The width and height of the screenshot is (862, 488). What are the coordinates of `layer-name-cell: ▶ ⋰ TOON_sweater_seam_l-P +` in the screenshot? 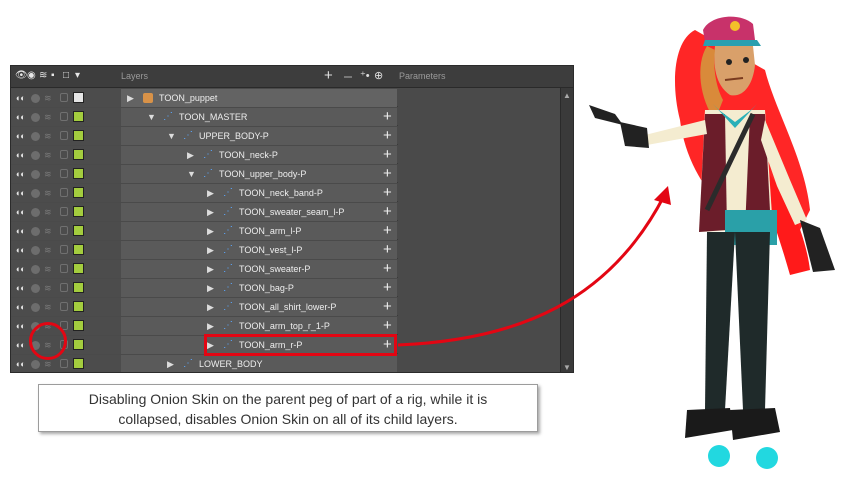 It's located at (259, 212).